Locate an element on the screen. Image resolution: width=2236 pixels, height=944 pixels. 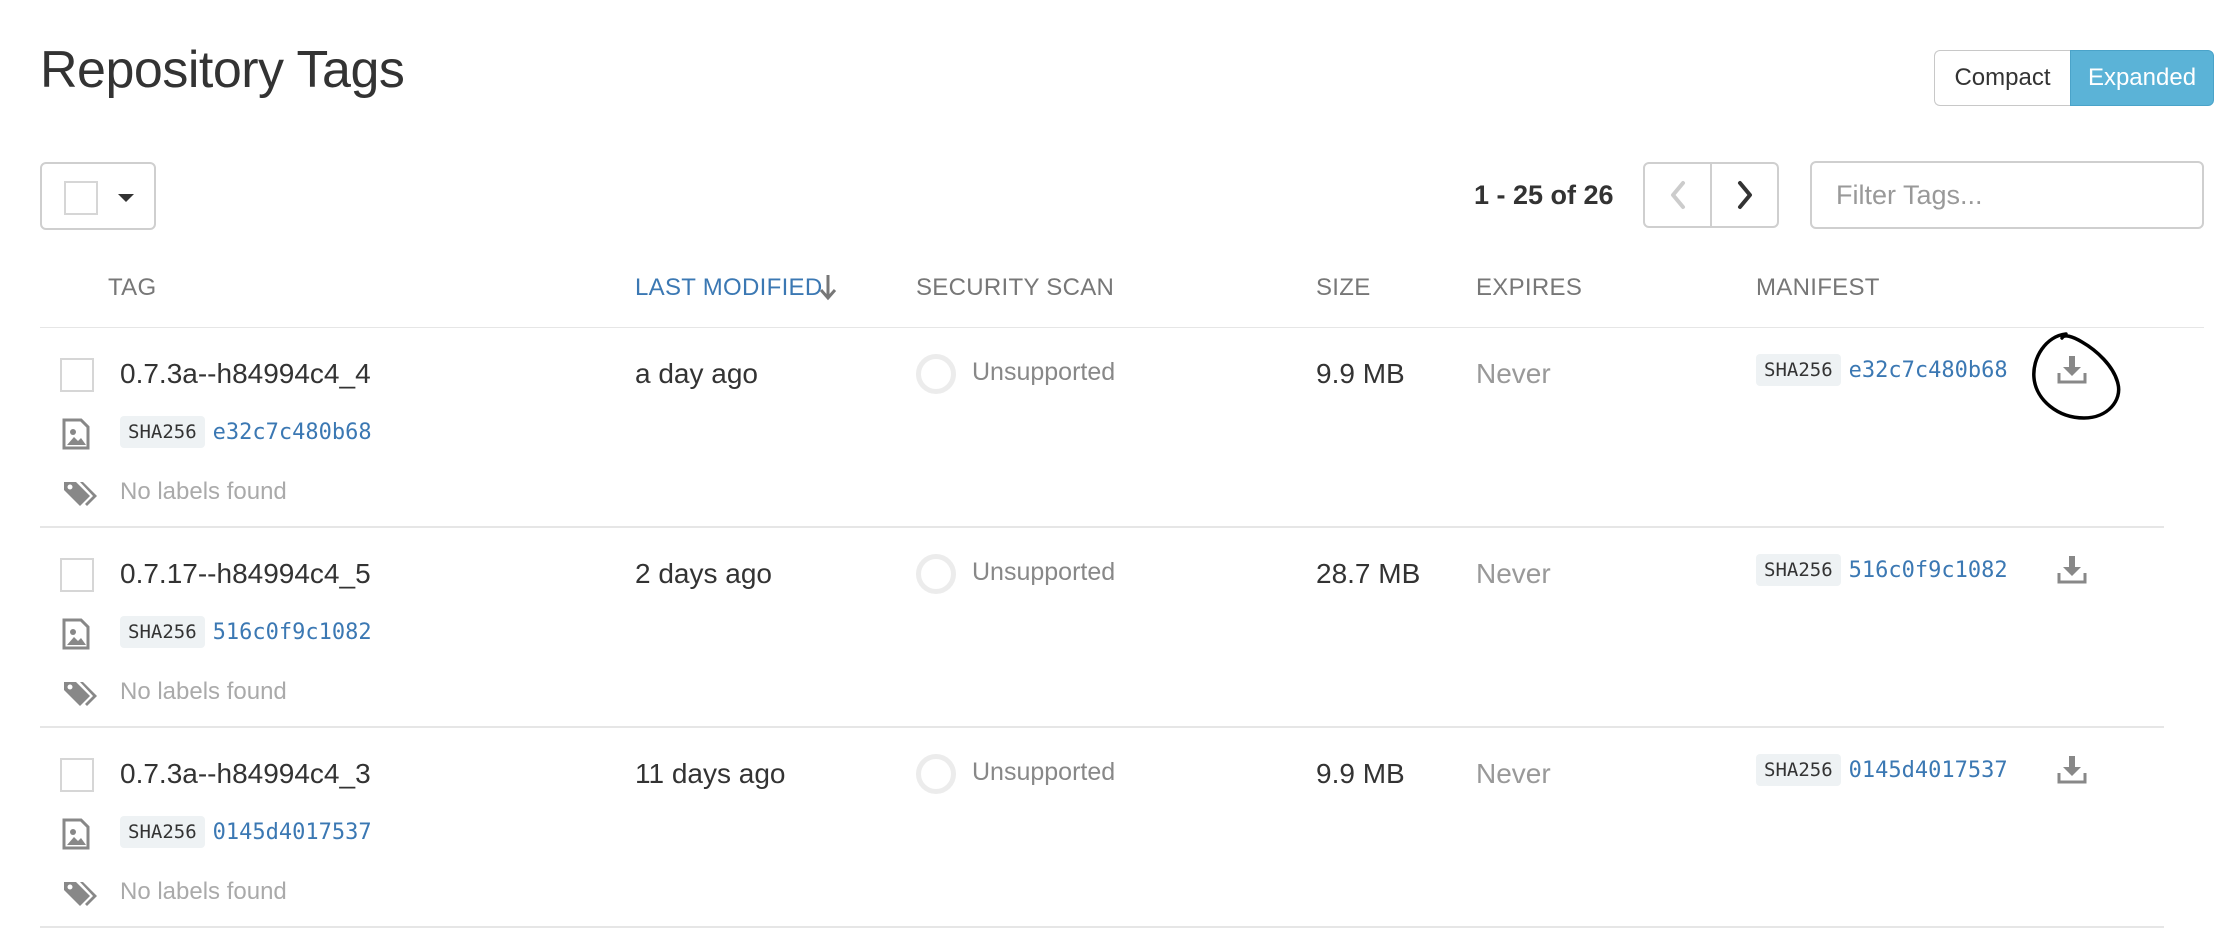
image-digest: SHA256 e32c7c480b68 is located at coordinates (246, 432).